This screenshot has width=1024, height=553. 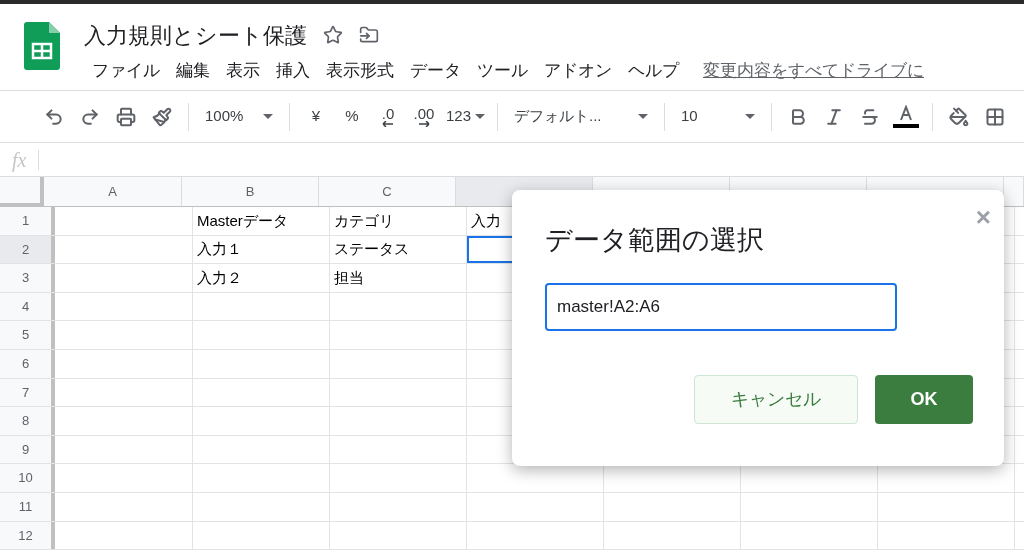 I want to click on table-cell-text: 入力２, so click(x=219, y=277).